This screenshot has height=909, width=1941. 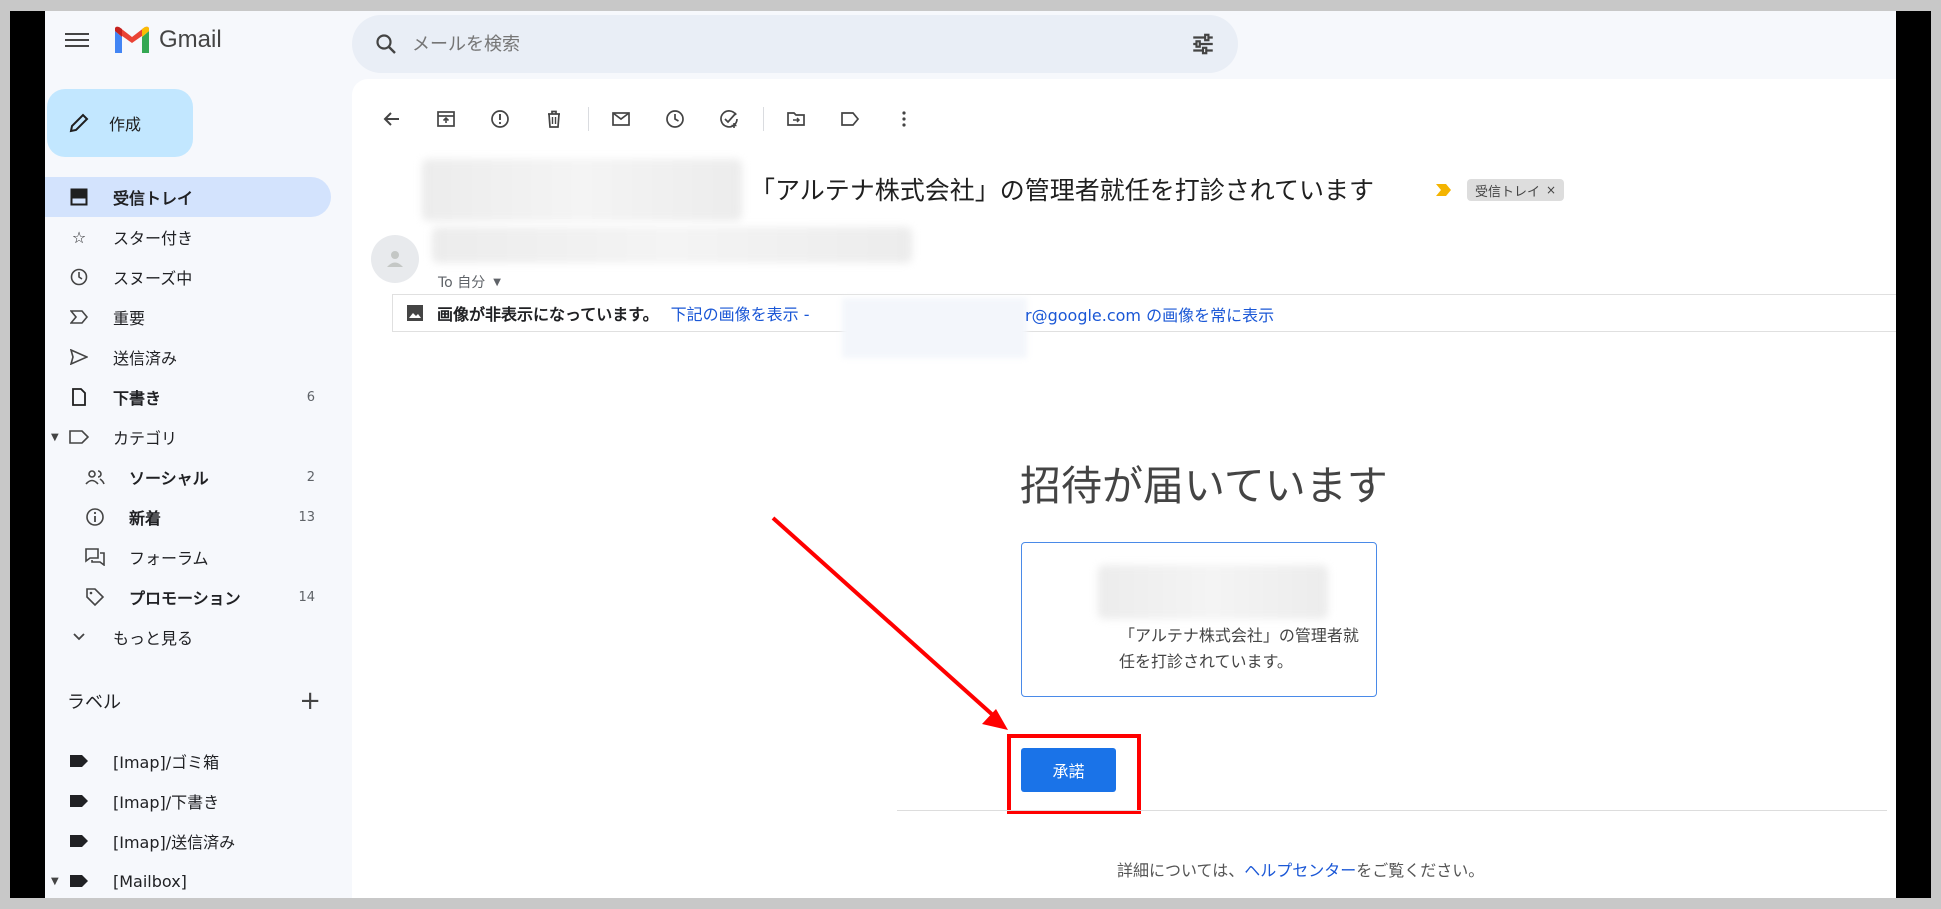 I want to click on sidebar-item-label: 下書き, so click(x=137, y=398).